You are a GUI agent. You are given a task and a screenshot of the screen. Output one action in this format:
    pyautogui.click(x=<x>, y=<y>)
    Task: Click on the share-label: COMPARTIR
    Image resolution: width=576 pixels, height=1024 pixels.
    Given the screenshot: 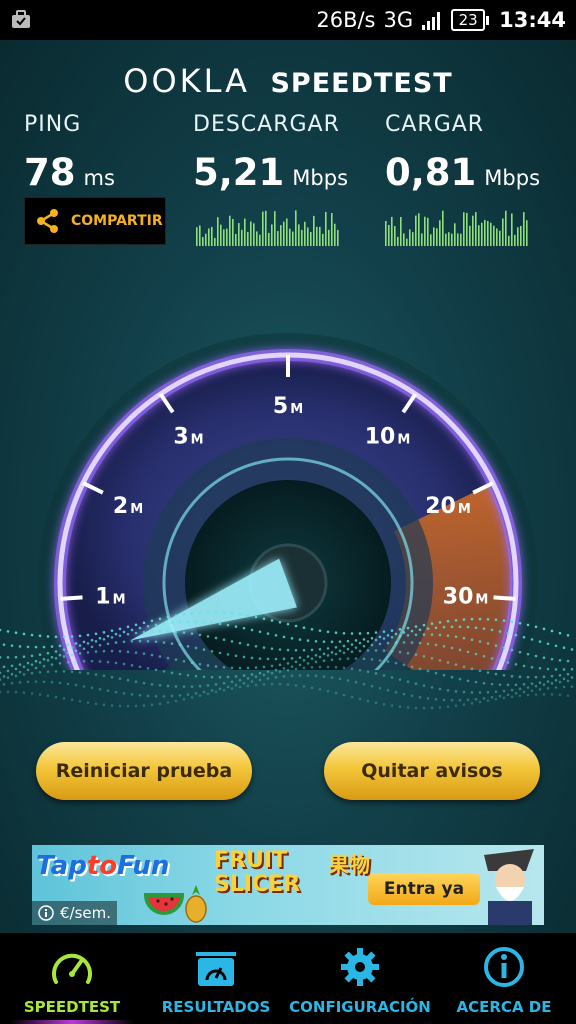 What is the action you would take?
    pyautogui.click(x=117, y=221)
    